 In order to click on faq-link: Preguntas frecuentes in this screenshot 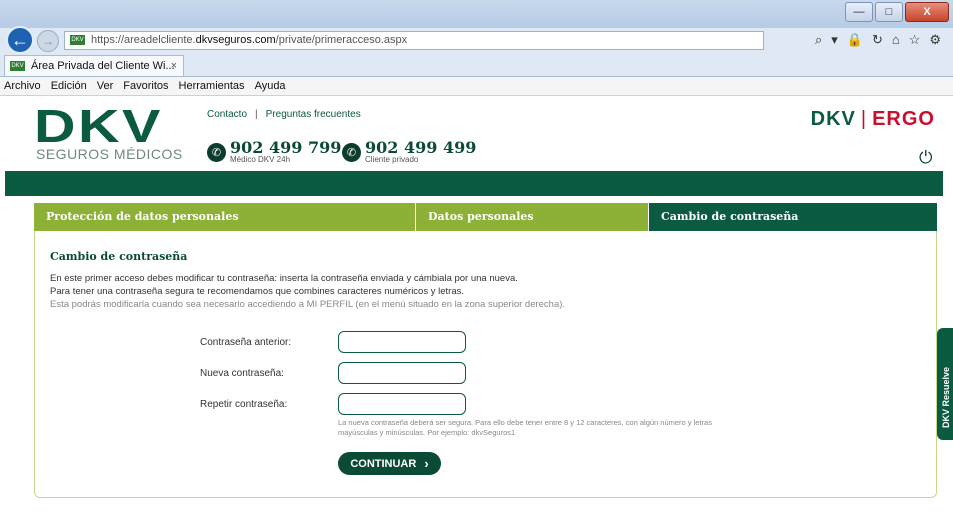, I will do `click(313, 114)`.